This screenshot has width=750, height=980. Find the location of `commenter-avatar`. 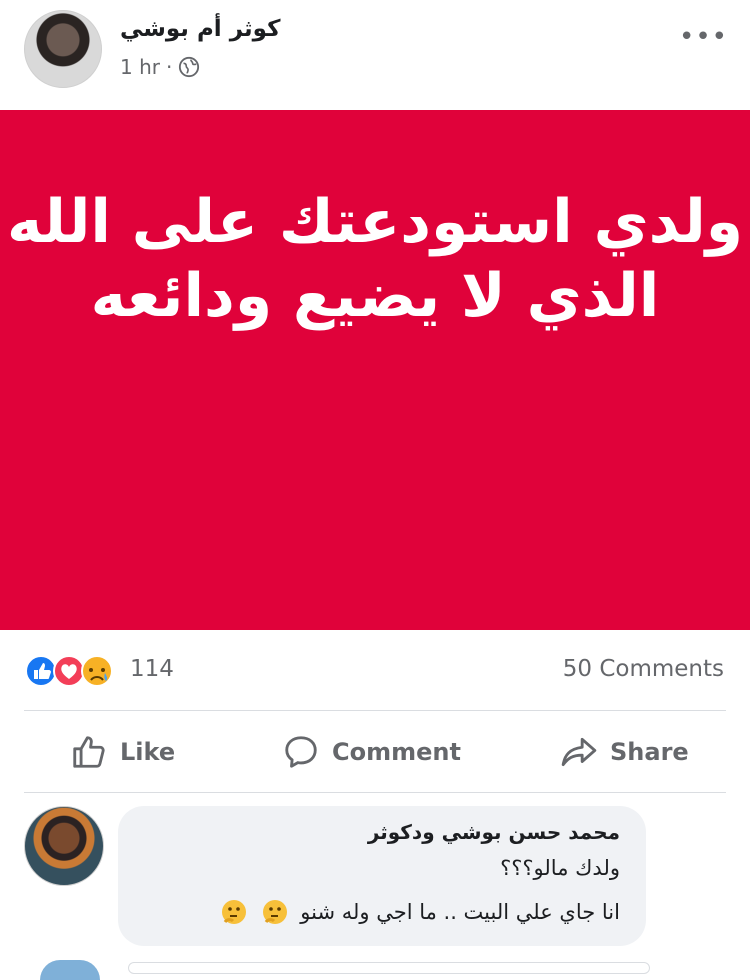

commenter-avatar is located at coordinates (64, 846).